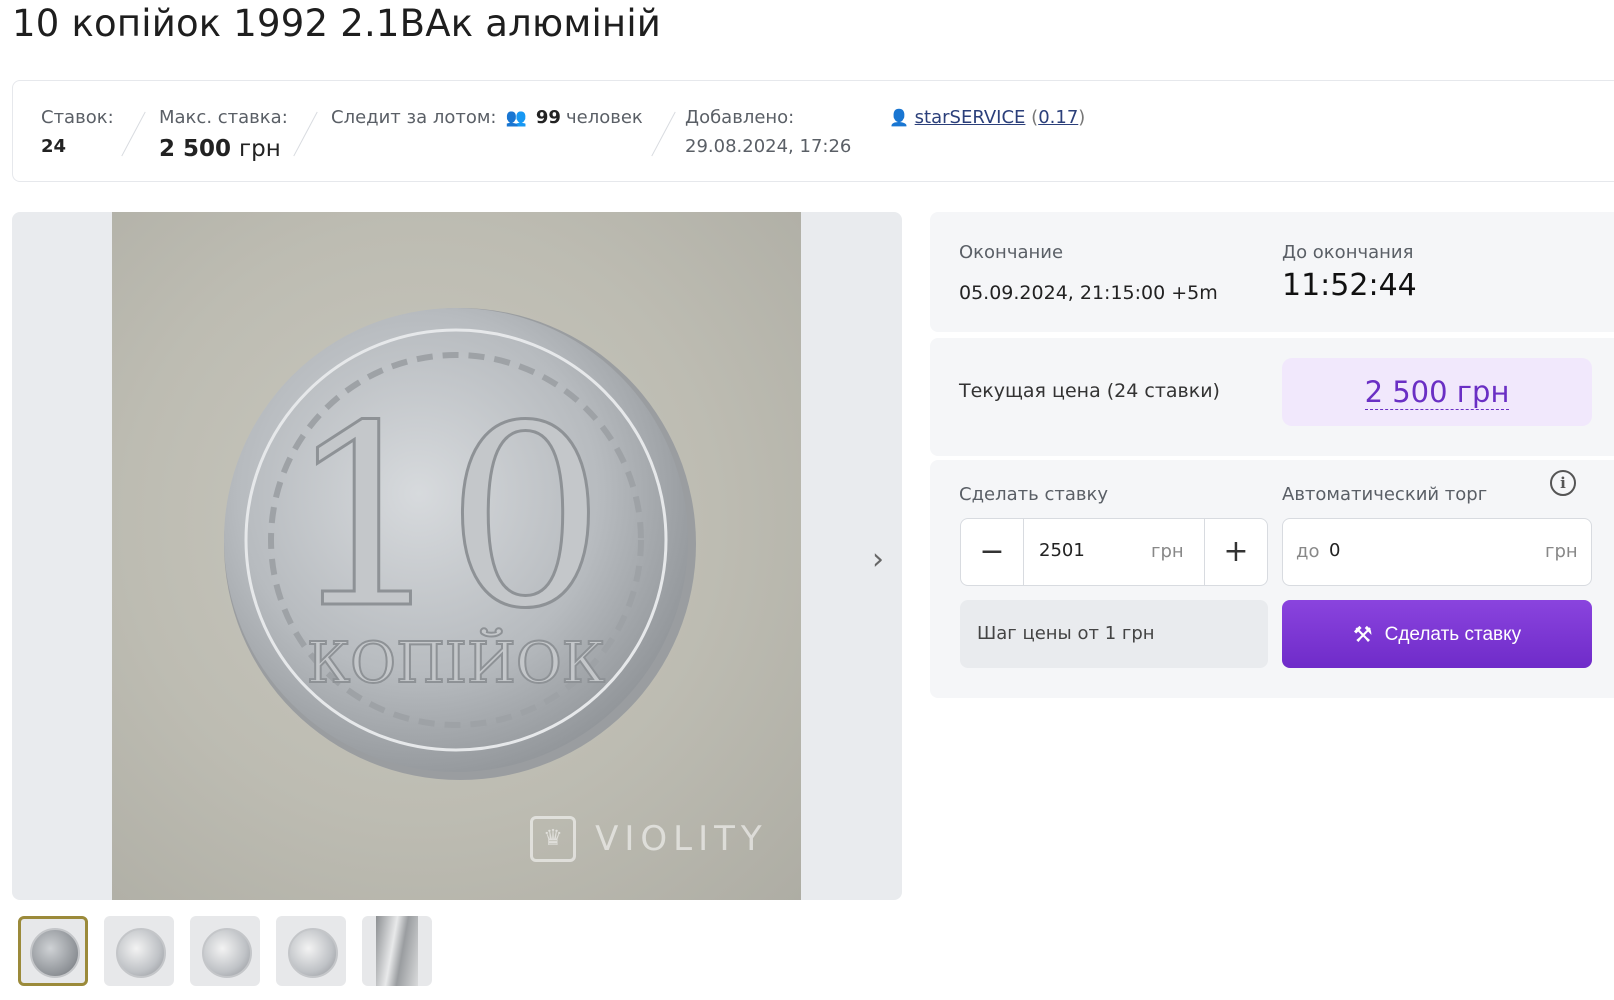 The image size is (1614, 1000). I want to click on lot-title: 10 копійок 1992 2.1ВАк алюміній, so click(337, 23).